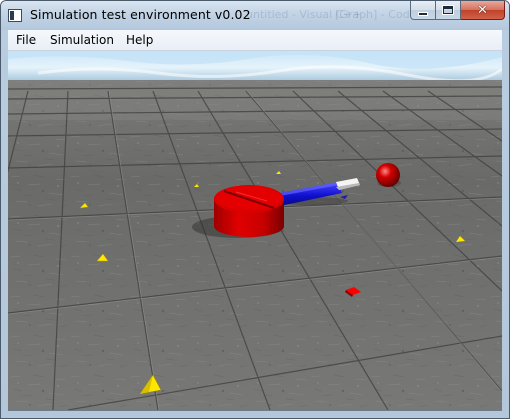 This screenshot has height=419, width=510. I want to click on maximize-button, so click(448, 10).